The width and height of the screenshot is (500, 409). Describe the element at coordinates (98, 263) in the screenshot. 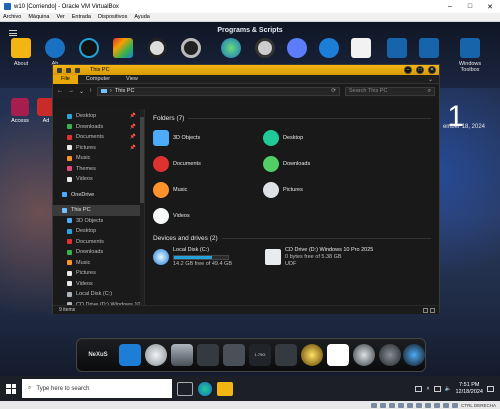

I see `nav-music-pc: Music` at that location.